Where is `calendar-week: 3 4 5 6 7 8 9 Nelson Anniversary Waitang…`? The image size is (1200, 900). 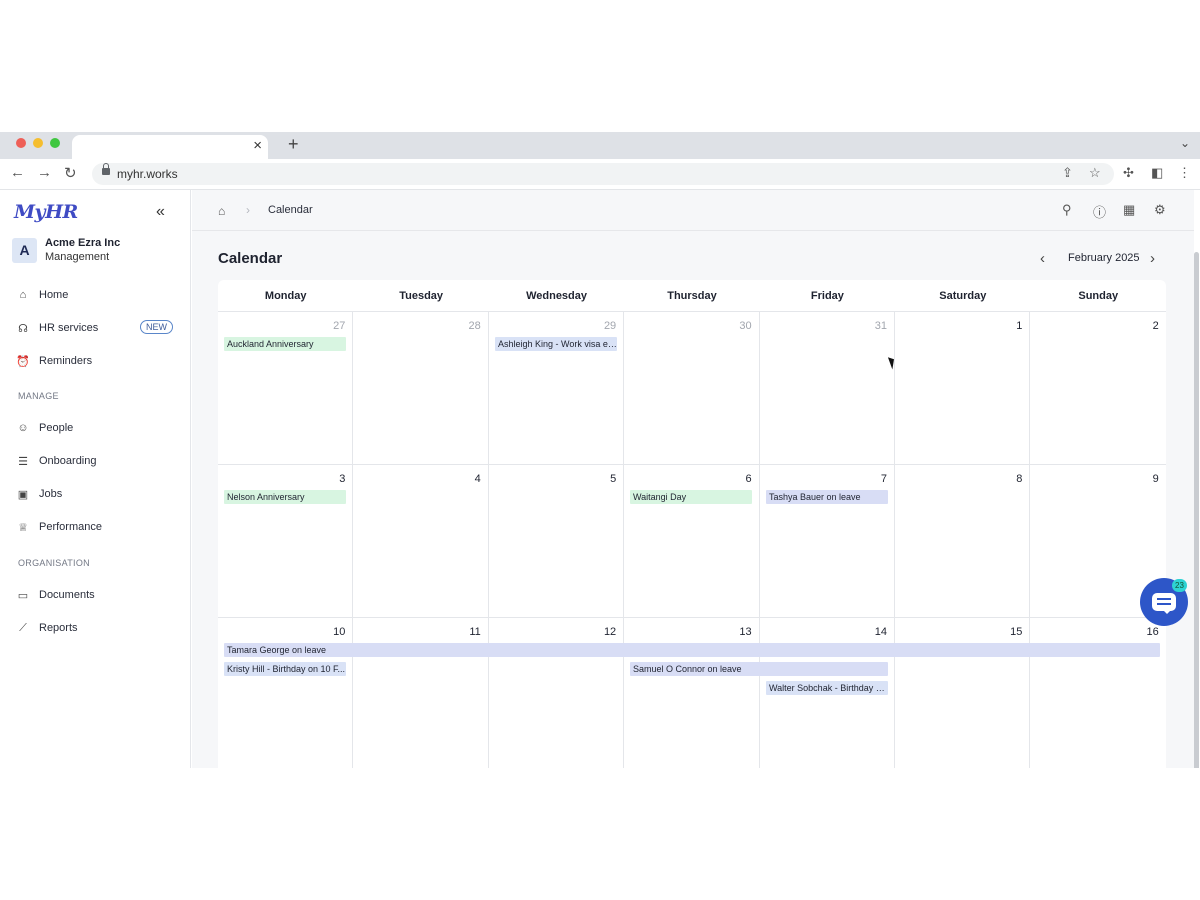
calendar-week: 3 4 5 6 7 8 9 Nelson Anniversary Waitang… is located at coordinates (692, 541).